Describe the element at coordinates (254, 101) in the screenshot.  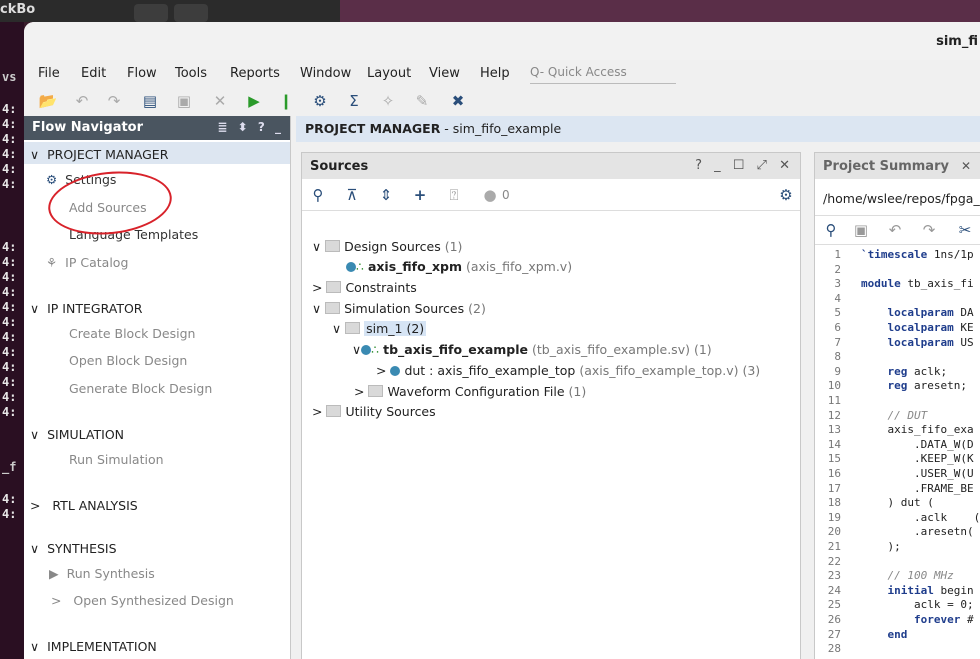
I see `run-icon: ▶` at that location.